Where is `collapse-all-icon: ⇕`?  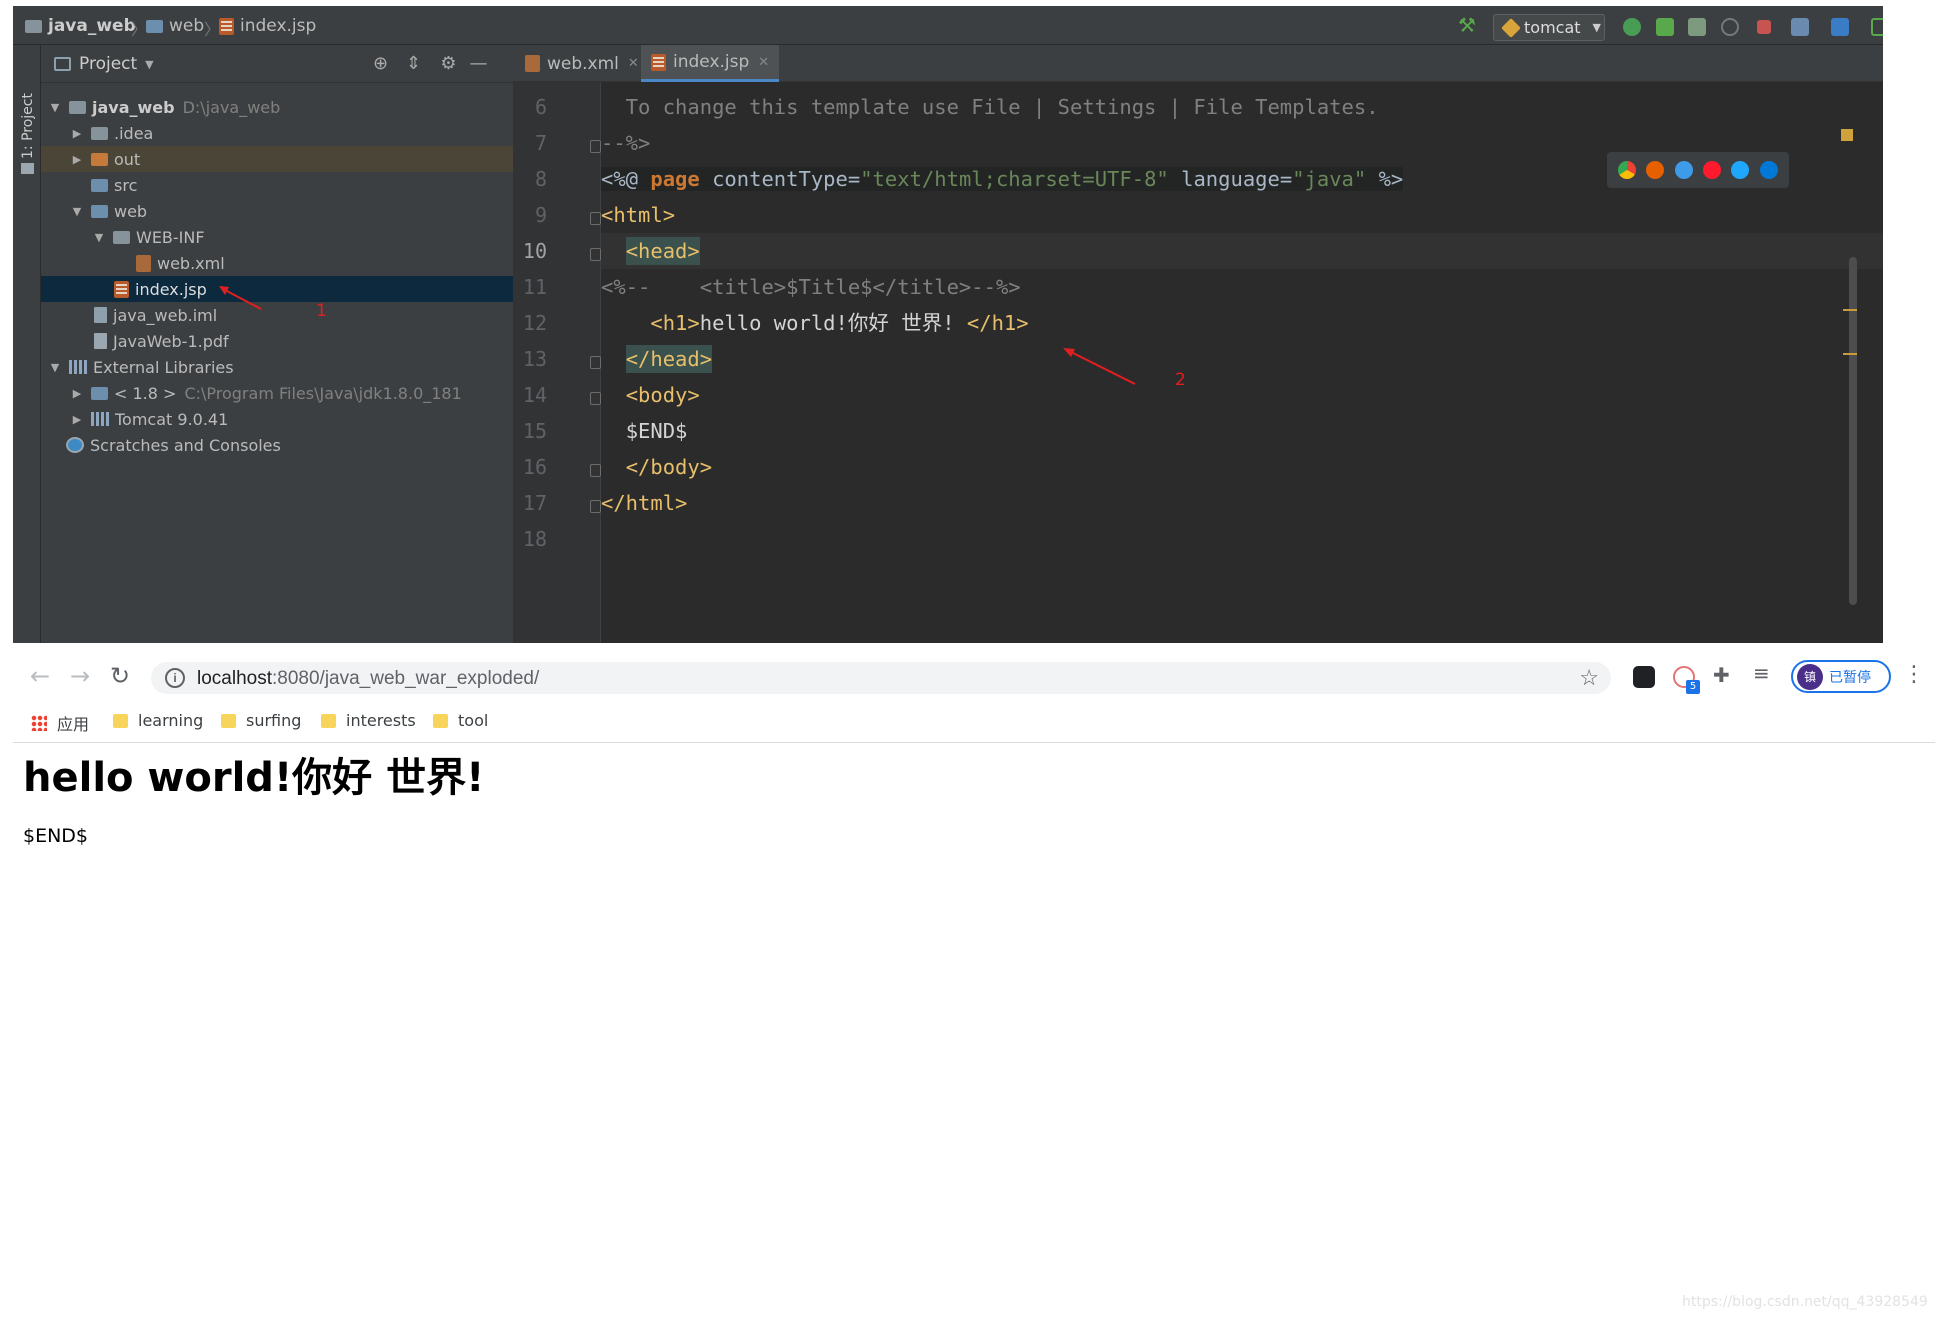 collapse-all-icon: ⇕ is located at coordinates (413, 63).